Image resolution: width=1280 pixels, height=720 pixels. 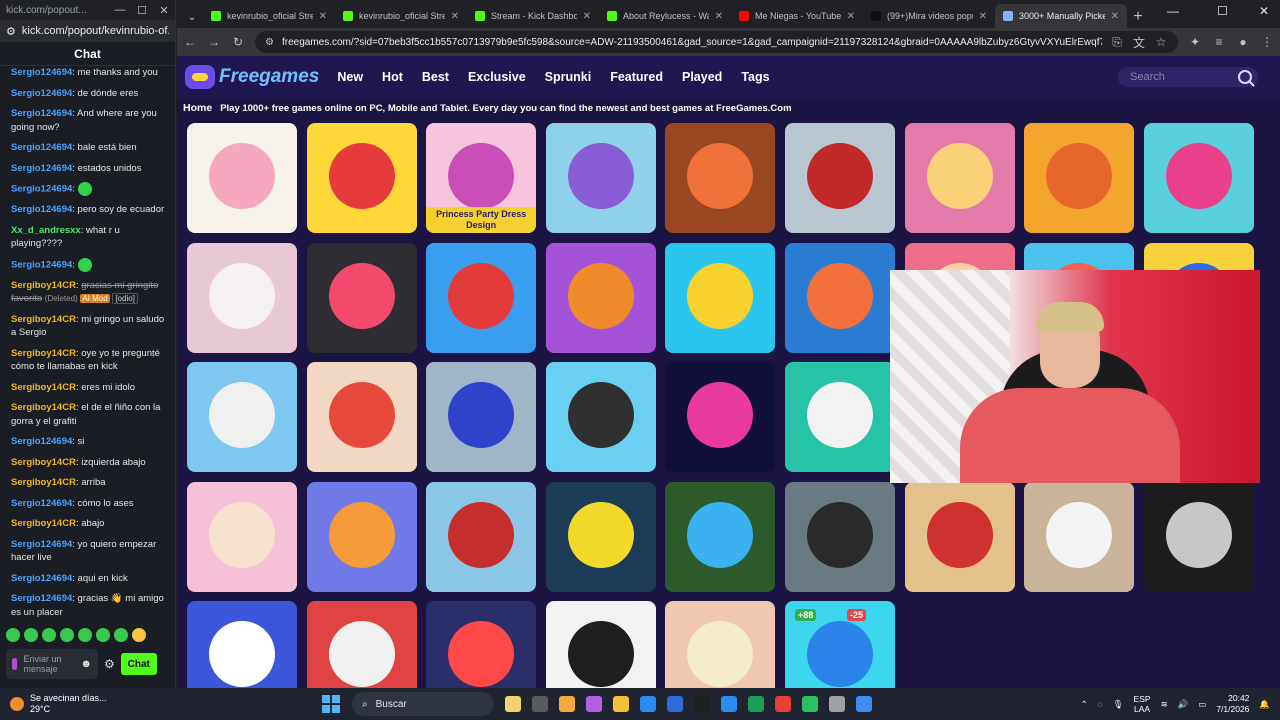 What do you see at coordinates (109, 664) in the screenshot?
I see `gear-icon: ⚙` at bounding box center [109, 664].